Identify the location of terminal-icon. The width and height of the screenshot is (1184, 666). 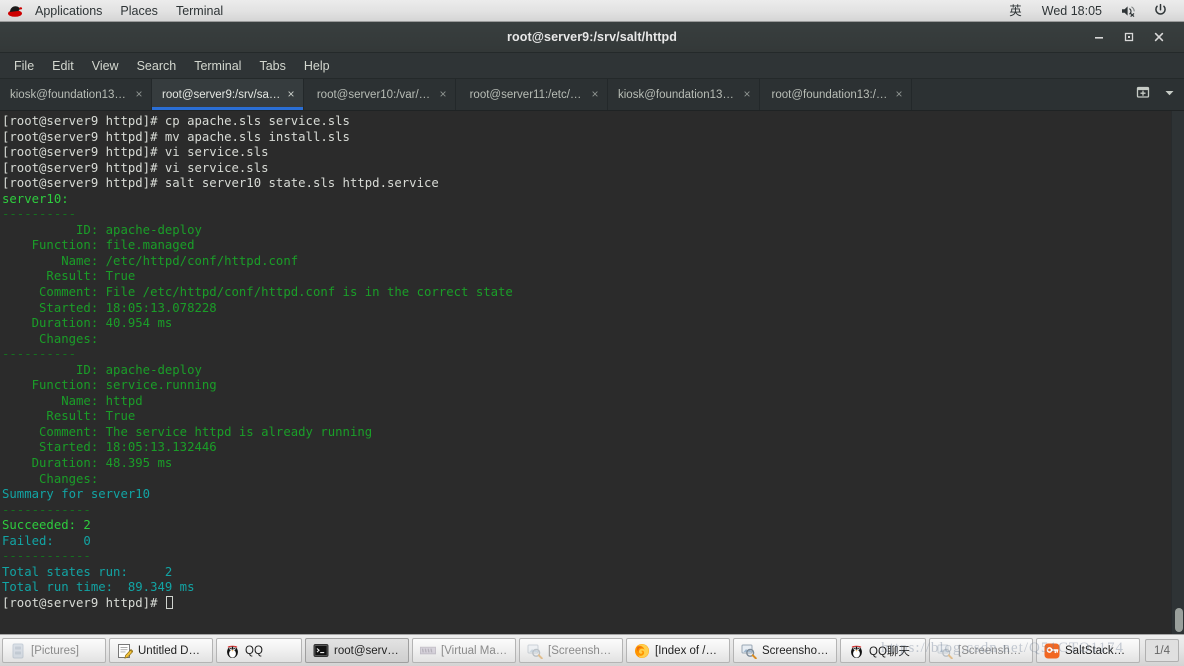
(321, 651).